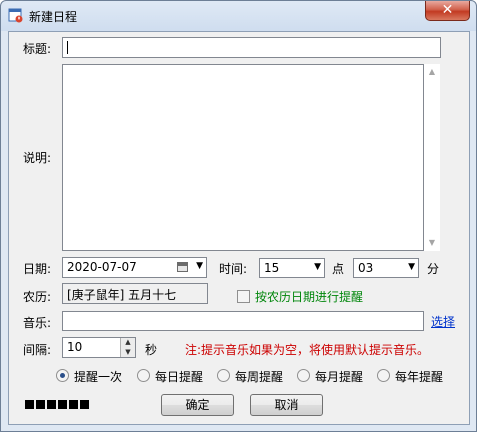 The image size is (477, 432). What do you see at coordinates (292, 268) in the screenshot?
I see `hour-select: 15 ▼` at bounding box center [292, 268].